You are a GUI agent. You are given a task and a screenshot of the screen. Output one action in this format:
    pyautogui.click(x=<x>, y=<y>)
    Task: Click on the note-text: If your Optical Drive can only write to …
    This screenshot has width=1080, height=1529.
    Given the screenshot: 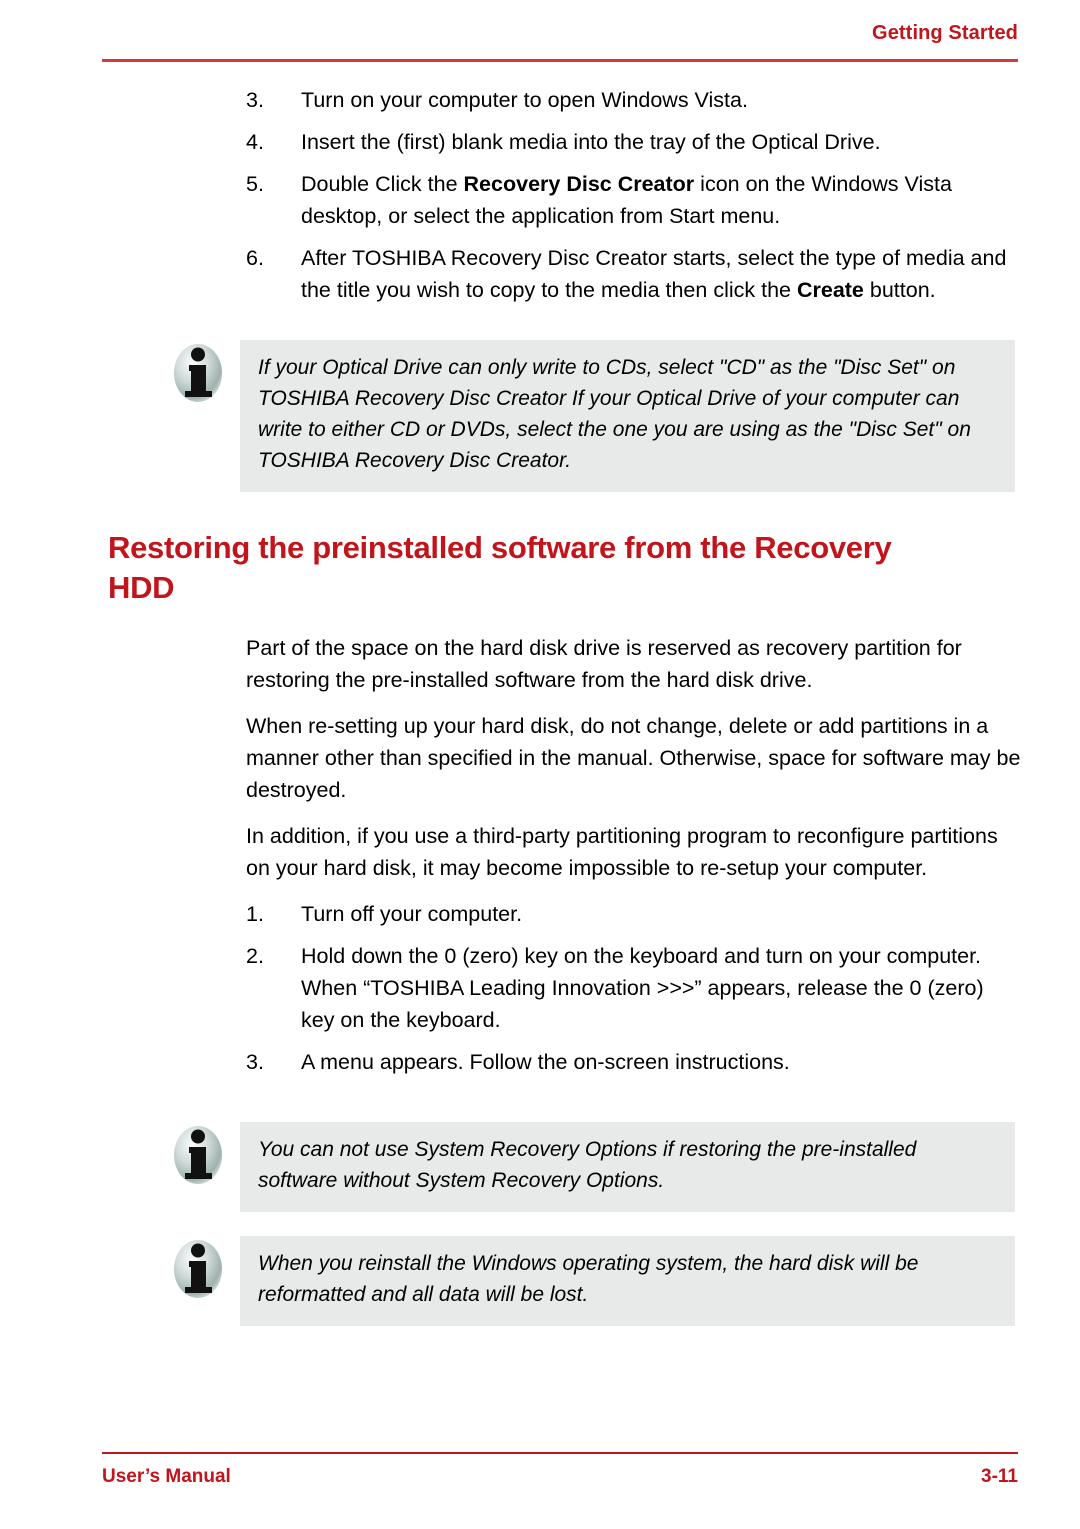 What is the action you would take?
    pyautogui.click(x=627, y=416)
    